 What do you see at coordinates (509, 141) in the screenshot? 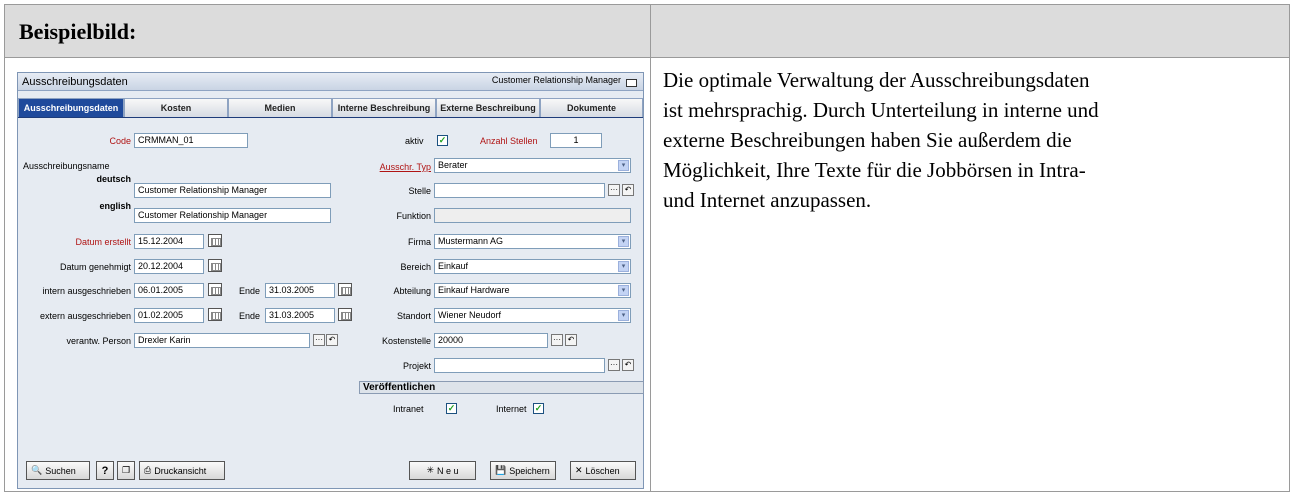
I see `anzahl-stellen-label: Anzahl Stellen` at bounding box center [509, 141].